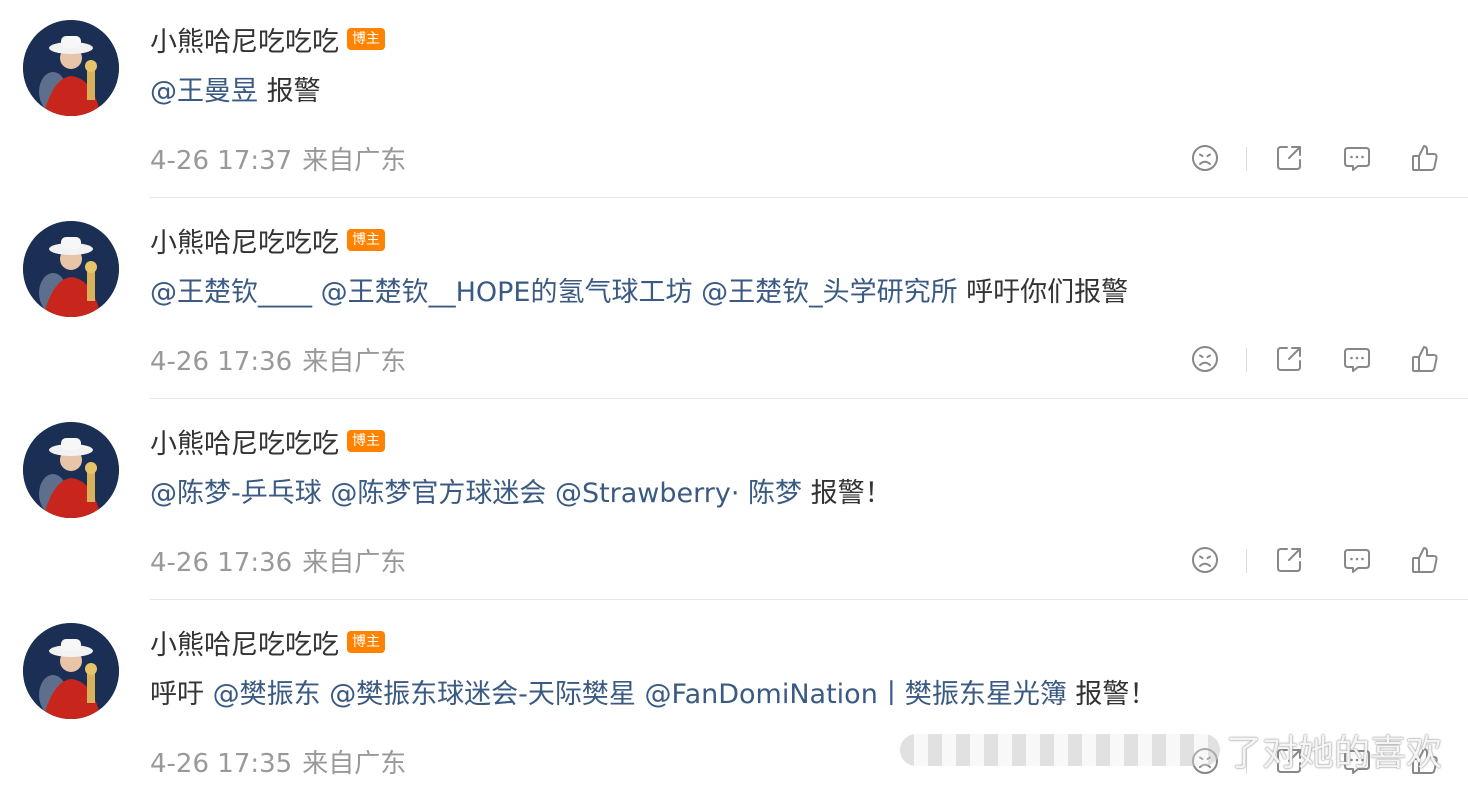  I want to click on comment-text: @王曼昱 报警, so click(235, 92).